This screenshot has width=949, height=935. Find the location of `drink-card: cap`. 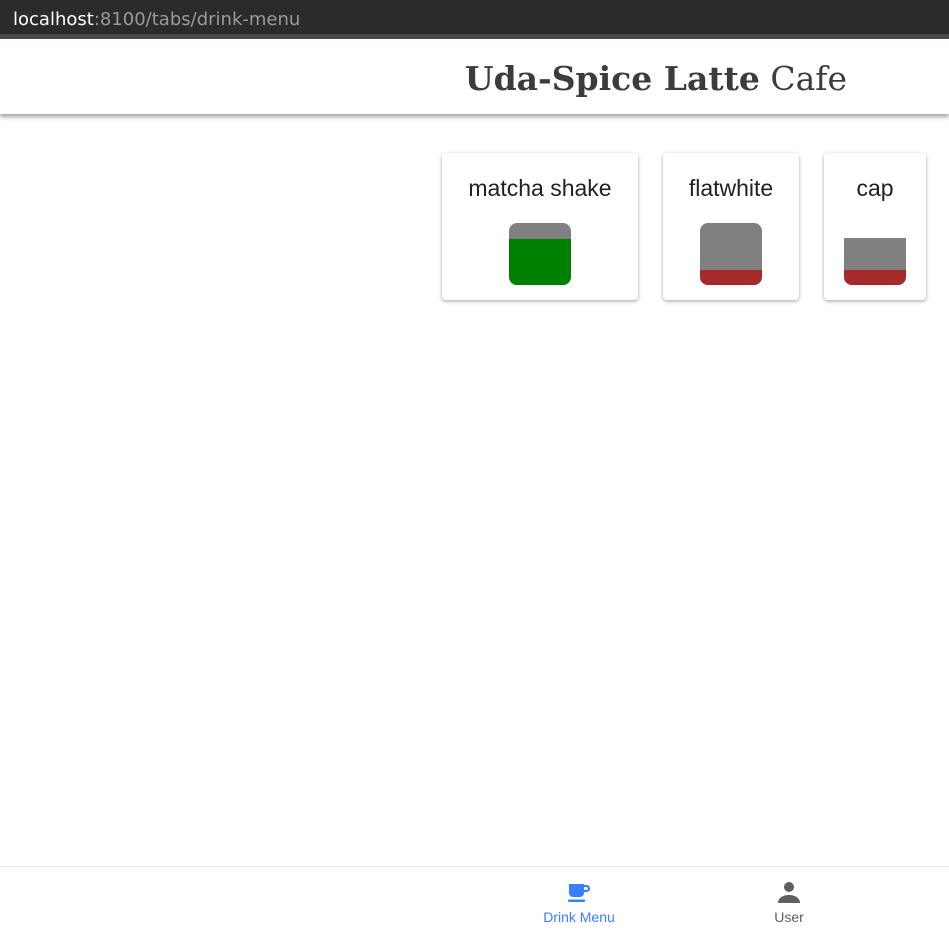

drink-card: cap is located at coordinates (875, 226).